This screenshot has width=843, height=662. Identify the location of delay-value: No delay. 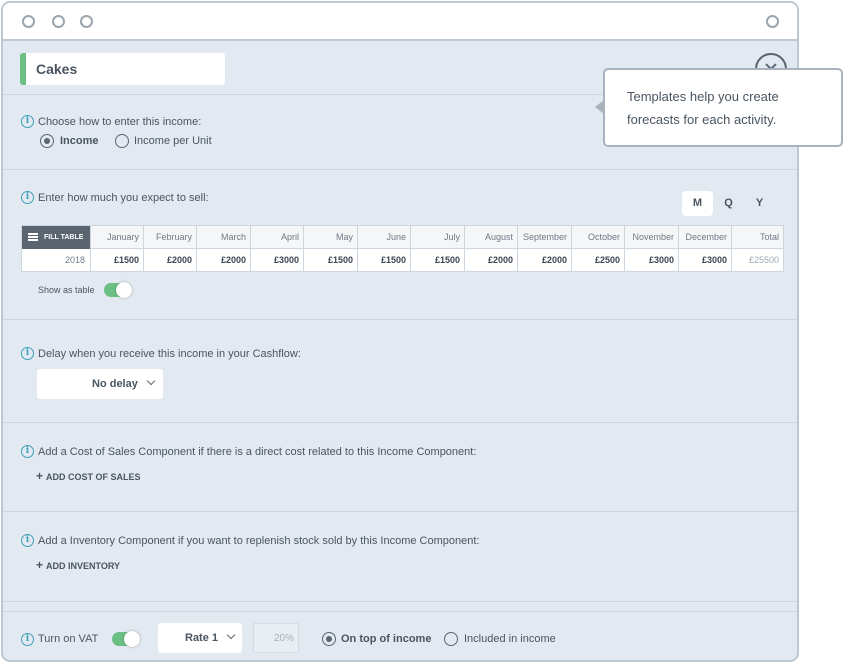
(115, 384).